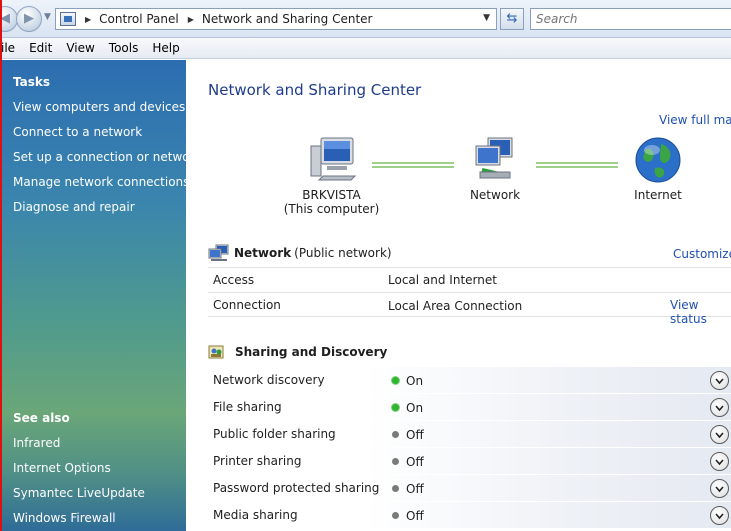 The image size is (731, 531). Describe the element at coordinates (469, 461) in the screenshot. I see `printer-sharing-row: Printer sharing Off` at that location.